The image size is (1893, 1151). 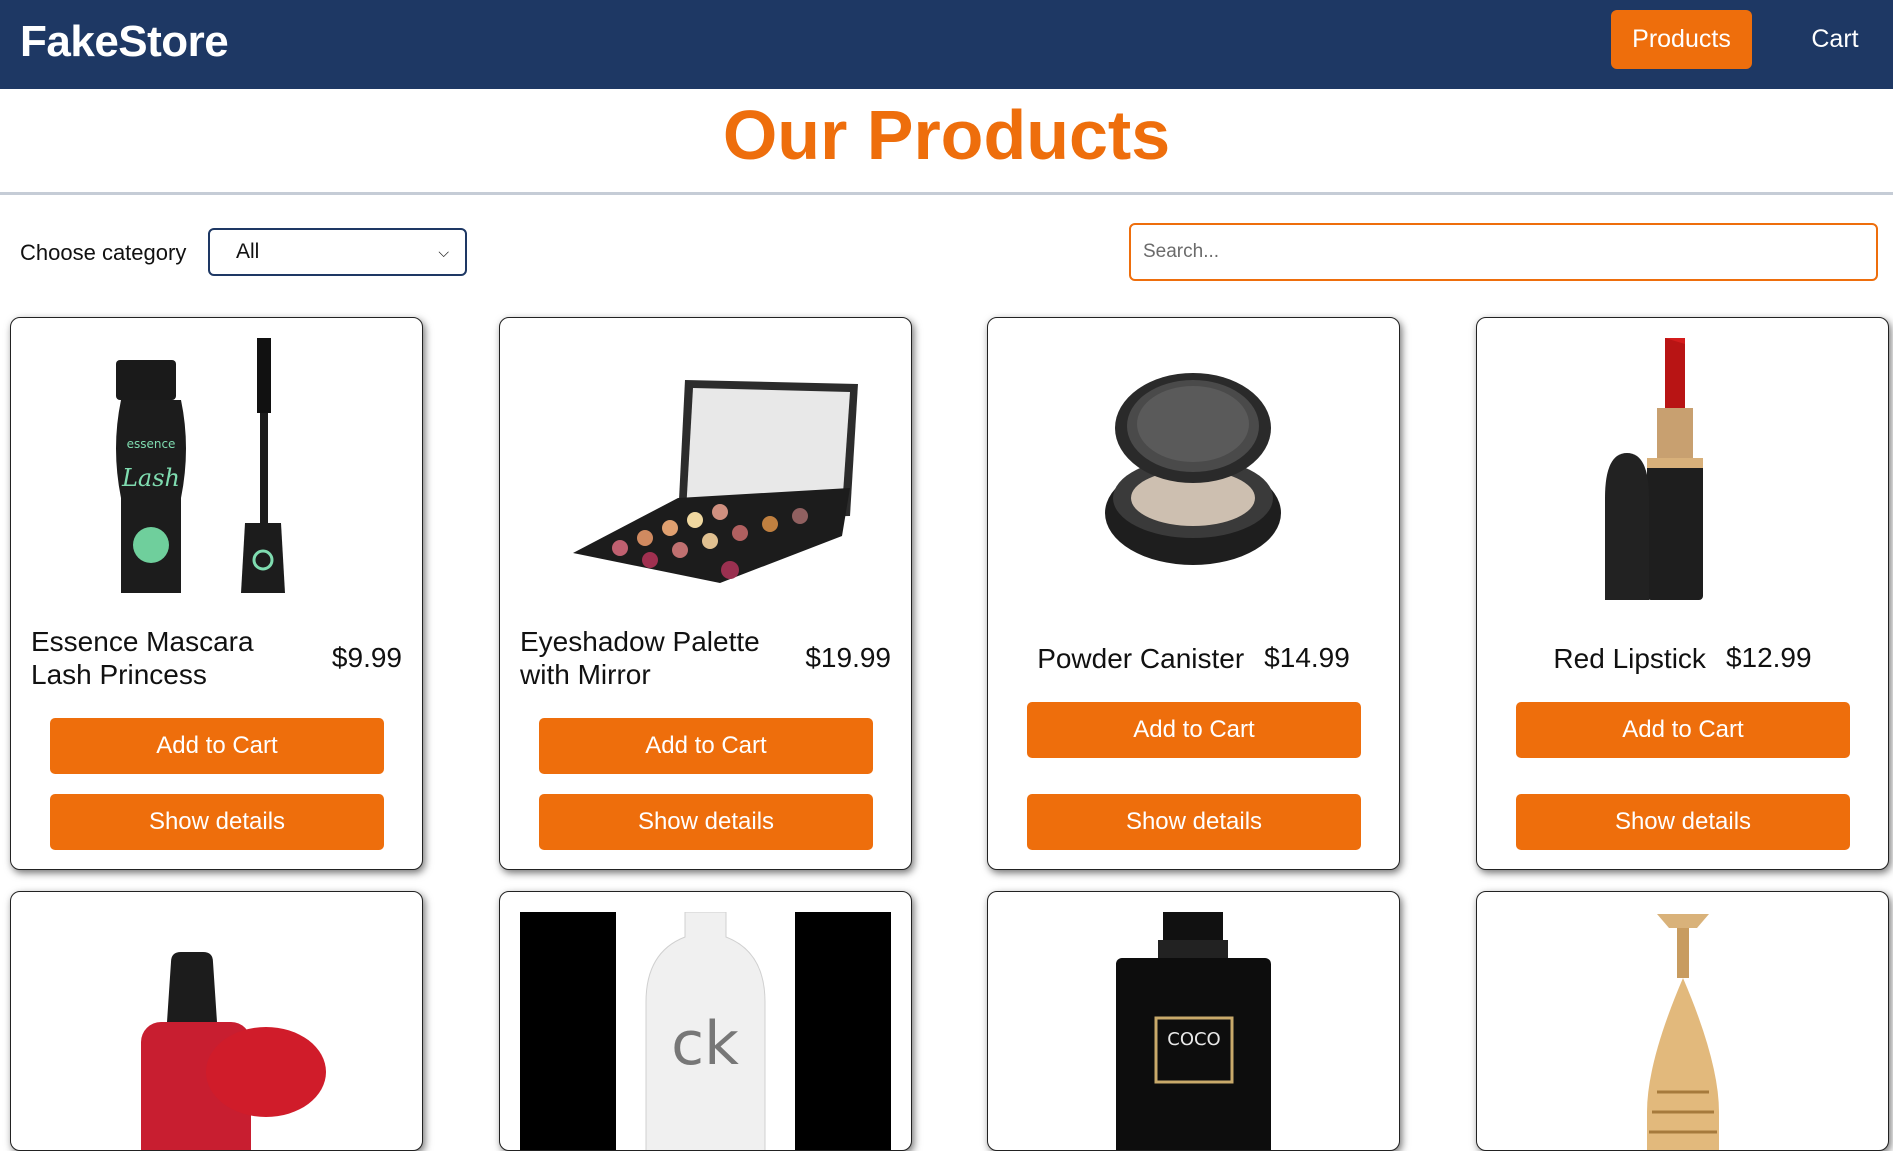 I want to click on product-name: Essence Mascara Lash Princess, so click(x=142, y=658).